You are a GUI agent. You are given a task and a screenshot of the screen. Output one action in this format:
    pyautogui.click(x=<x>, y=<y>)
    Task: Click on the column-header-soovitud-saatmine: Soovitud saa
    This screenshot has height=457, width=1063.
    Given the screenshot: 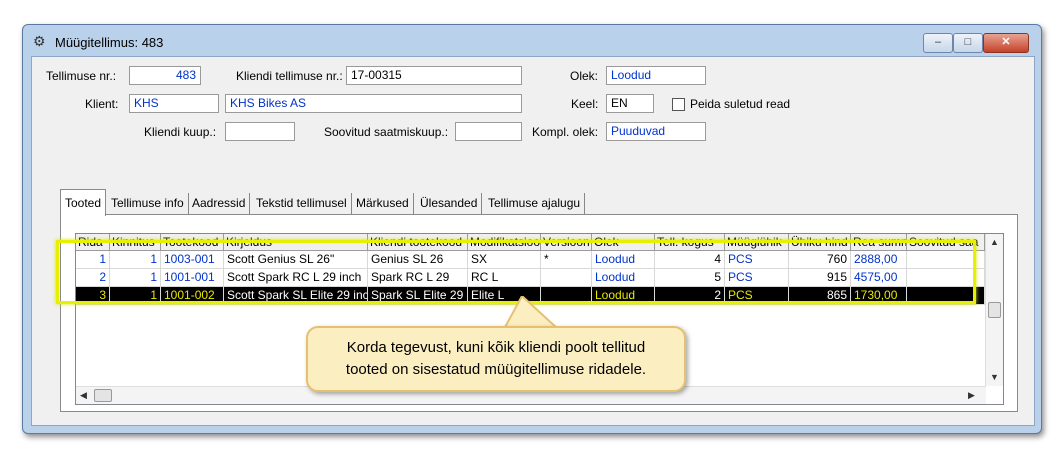 What is the action you would take?
    pyautogui.click(x=946, y=242)
    